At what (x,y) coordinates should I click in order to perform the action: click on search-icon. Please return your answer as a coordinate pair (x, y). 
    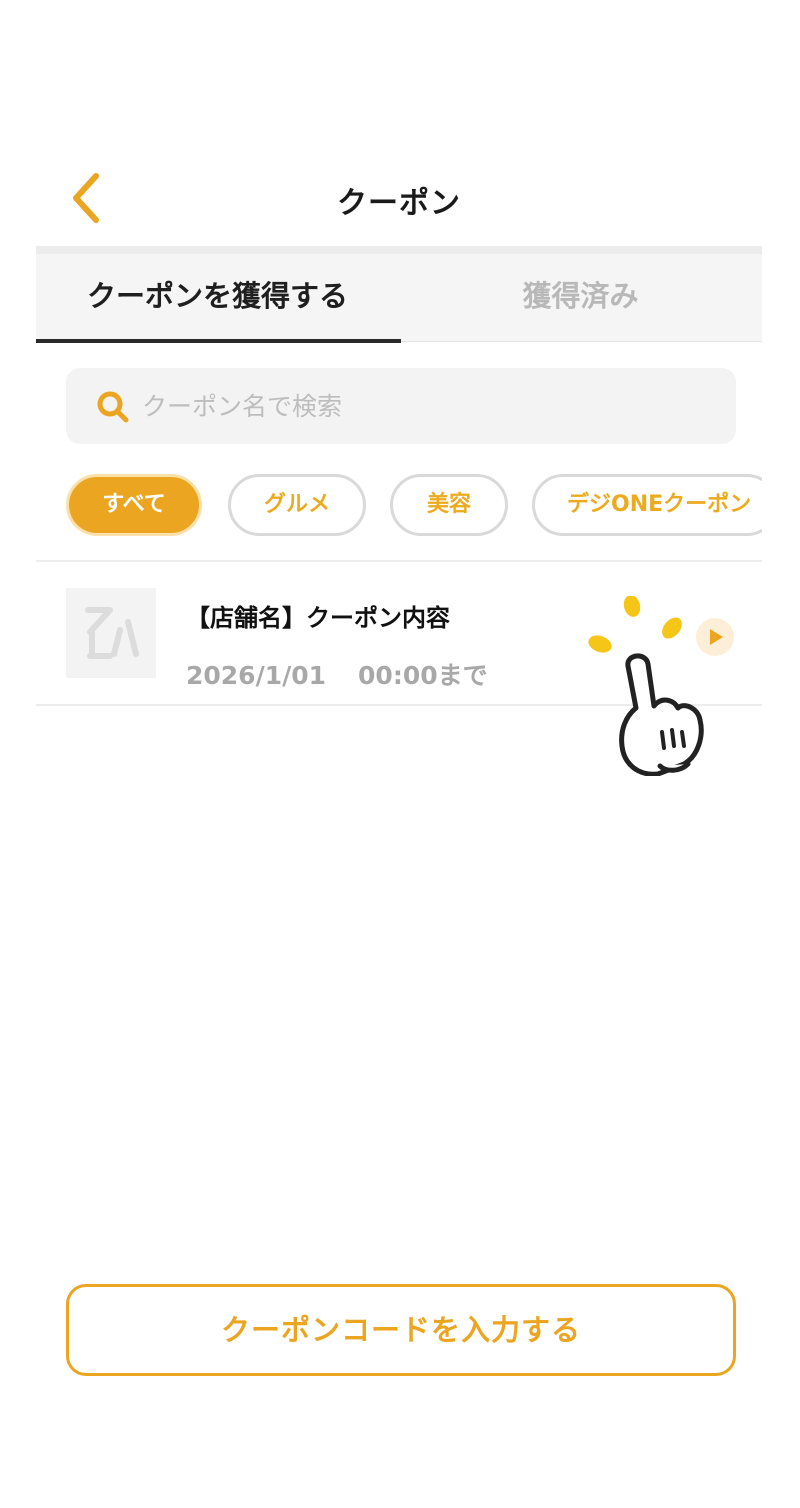
    Looking at the image, I should click on (113, 407).